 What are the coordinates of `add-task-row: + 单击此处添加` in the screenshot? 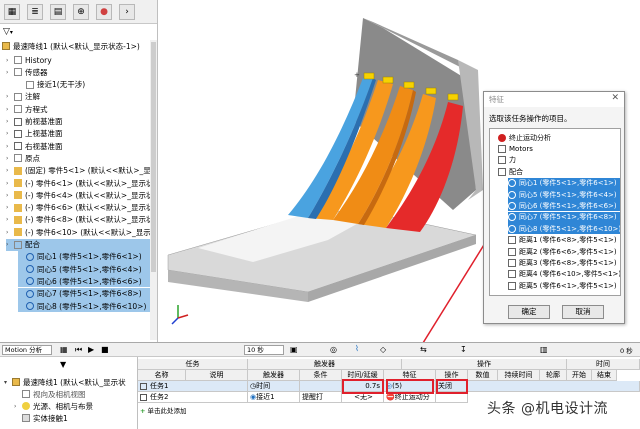 It's located at (163, 410).